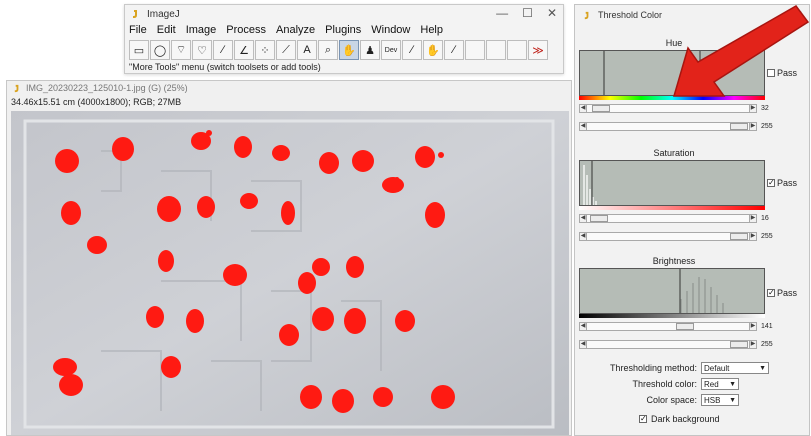 Image resolution: width=811 pixels, height=436 pixels. What do you see at coordinates (265, 50) in the screenshot?
I see `point-tool: ⁘` at bounding box center [265, 50].